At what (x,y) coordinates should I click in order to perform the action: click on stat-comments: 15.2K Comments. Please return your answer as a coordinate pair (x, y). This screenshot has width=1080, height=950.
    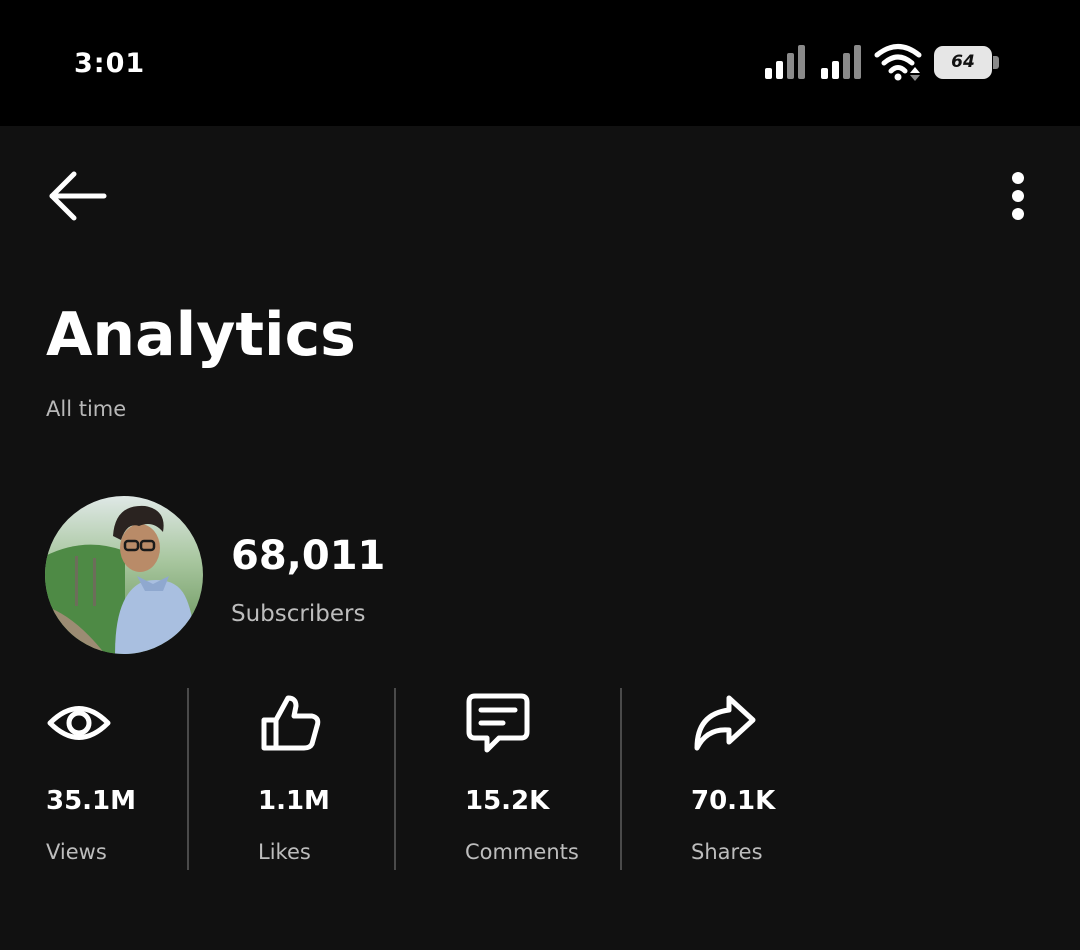
    Looking at the image, I should click on (535, 779).